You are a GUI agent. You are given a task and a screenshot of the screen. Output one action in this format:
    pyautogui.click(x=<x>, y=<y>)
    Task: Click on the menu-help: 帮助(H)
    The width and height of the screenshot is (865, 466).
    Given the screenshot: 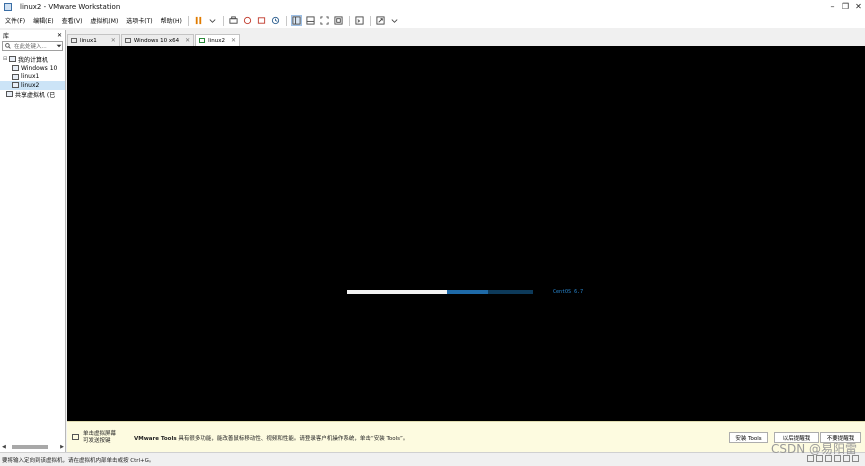 What is the action you would take?
    pyautogui.click(x=171, y=20)
    